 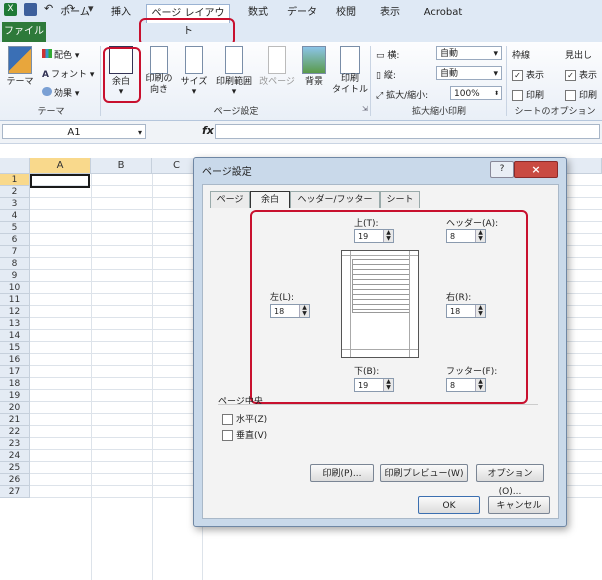 What do you see at coordinates (15, 216) in the screenshot?
I see `row-header: 4` at bounding box center [15, 216].